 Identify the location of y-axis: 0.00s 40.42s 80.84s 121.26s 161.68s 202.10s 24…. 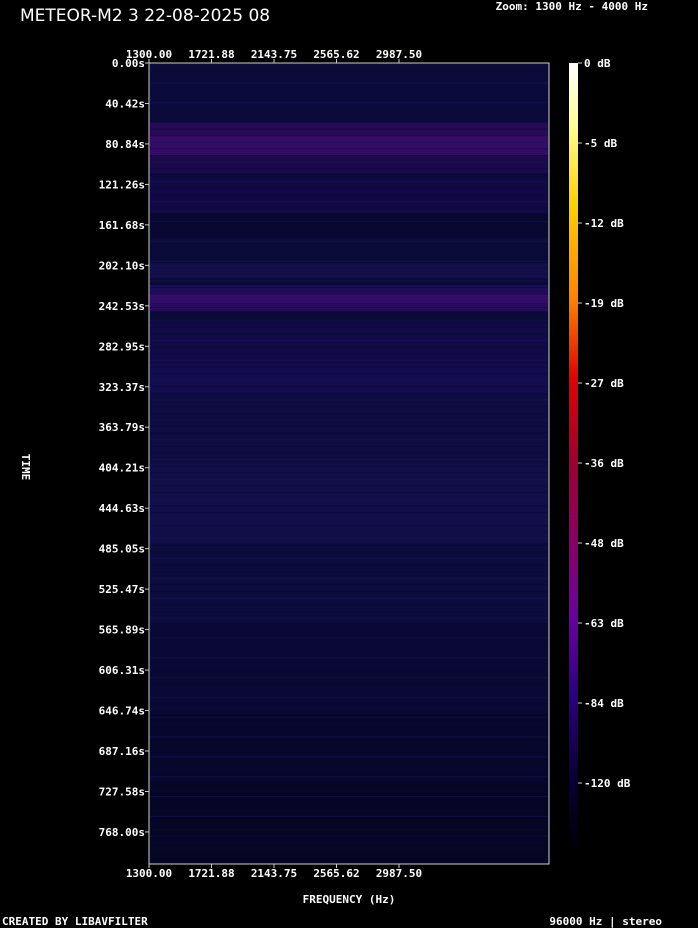
(124, 448).